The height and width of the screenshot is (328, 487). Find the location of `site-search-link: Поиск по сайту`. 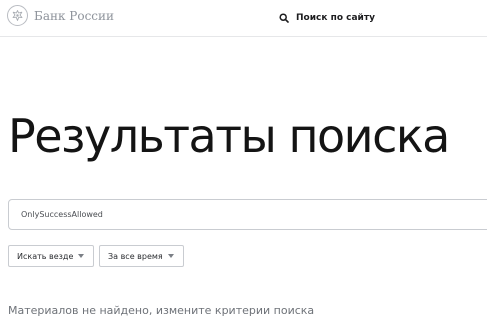

site-search-link: Поиск по сайту is located at coordinates (327, 17).